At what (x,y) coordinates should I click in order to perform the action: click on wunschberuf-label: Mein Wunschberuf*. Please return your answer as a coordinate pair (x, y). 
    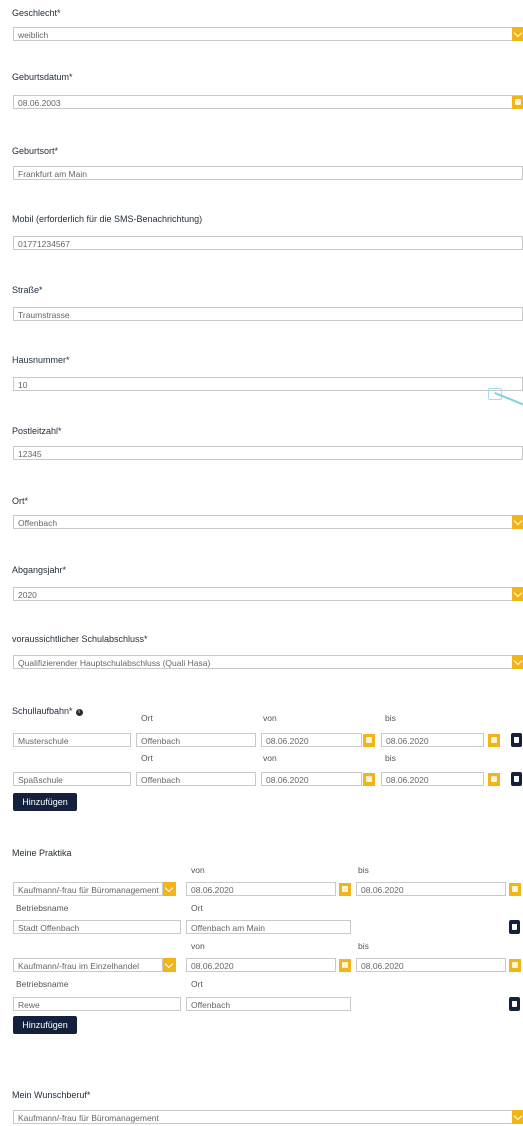
    Looking at the image, I should click on (51, 1095).